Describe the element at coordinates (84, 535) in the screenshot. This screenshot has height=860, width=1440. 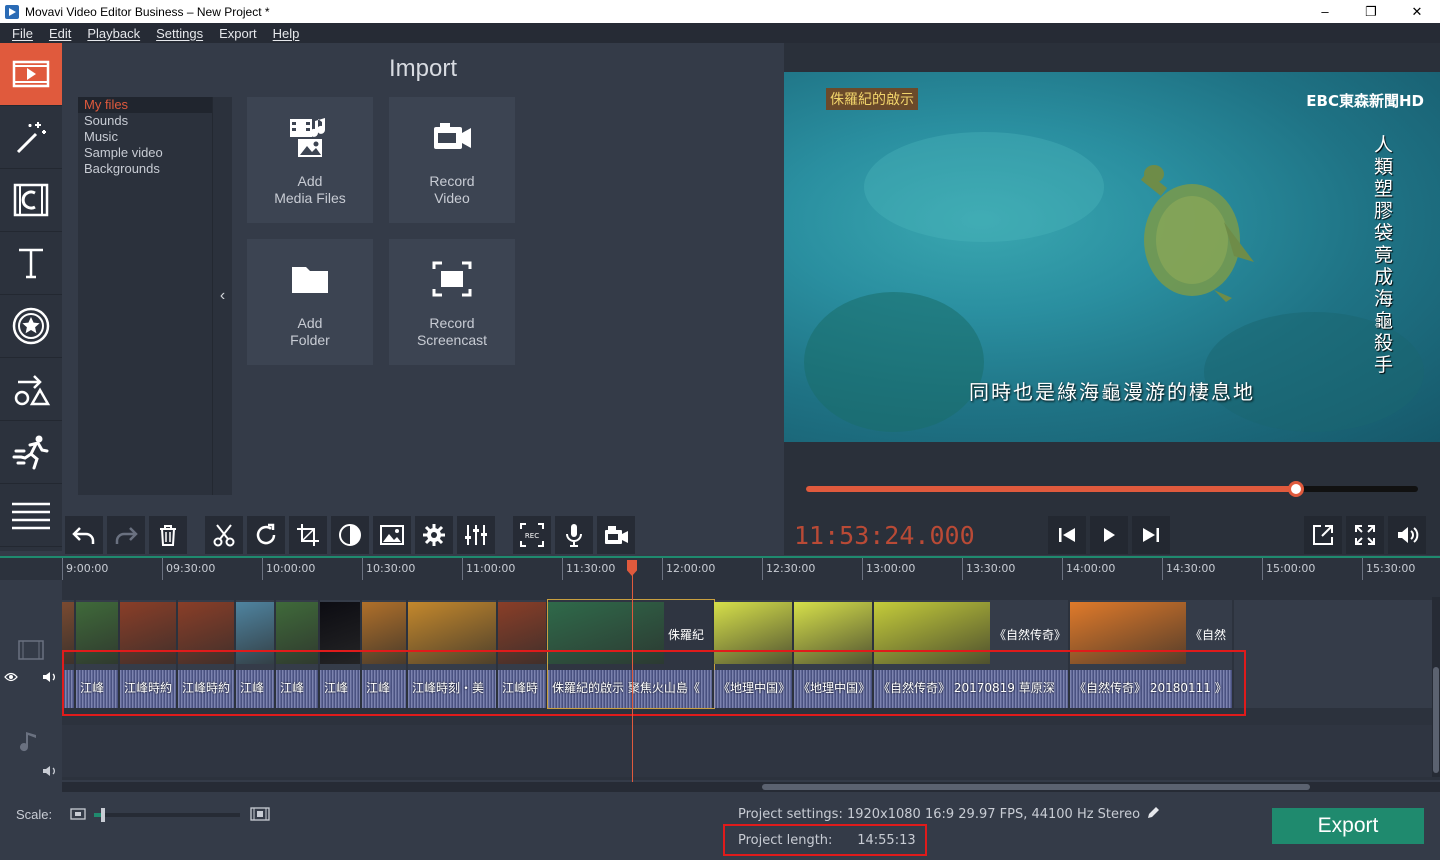
I see `undo-button` at that location.